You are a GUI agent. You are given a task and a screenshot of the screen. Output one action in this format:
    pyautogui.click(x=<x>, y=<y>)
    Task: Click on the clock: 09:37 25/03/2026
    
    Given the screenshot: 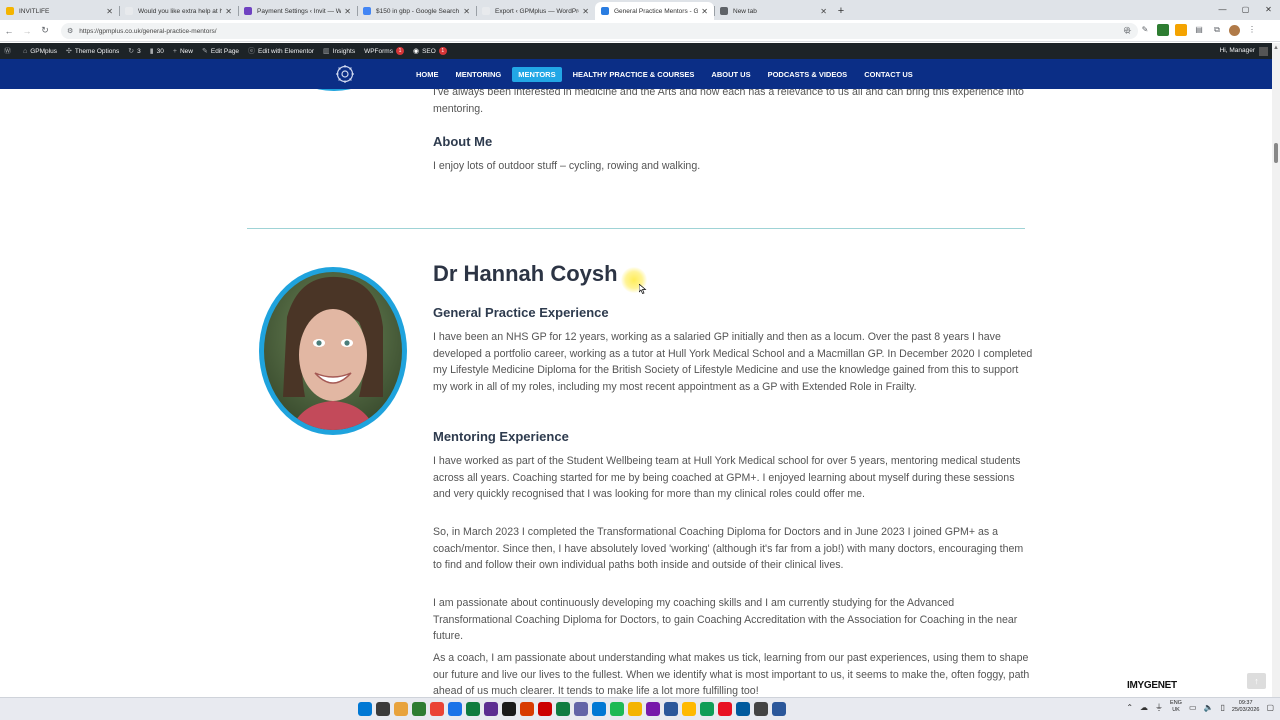 What is the action you would take?
    pyautogui.click(x=1246, y=707)
    